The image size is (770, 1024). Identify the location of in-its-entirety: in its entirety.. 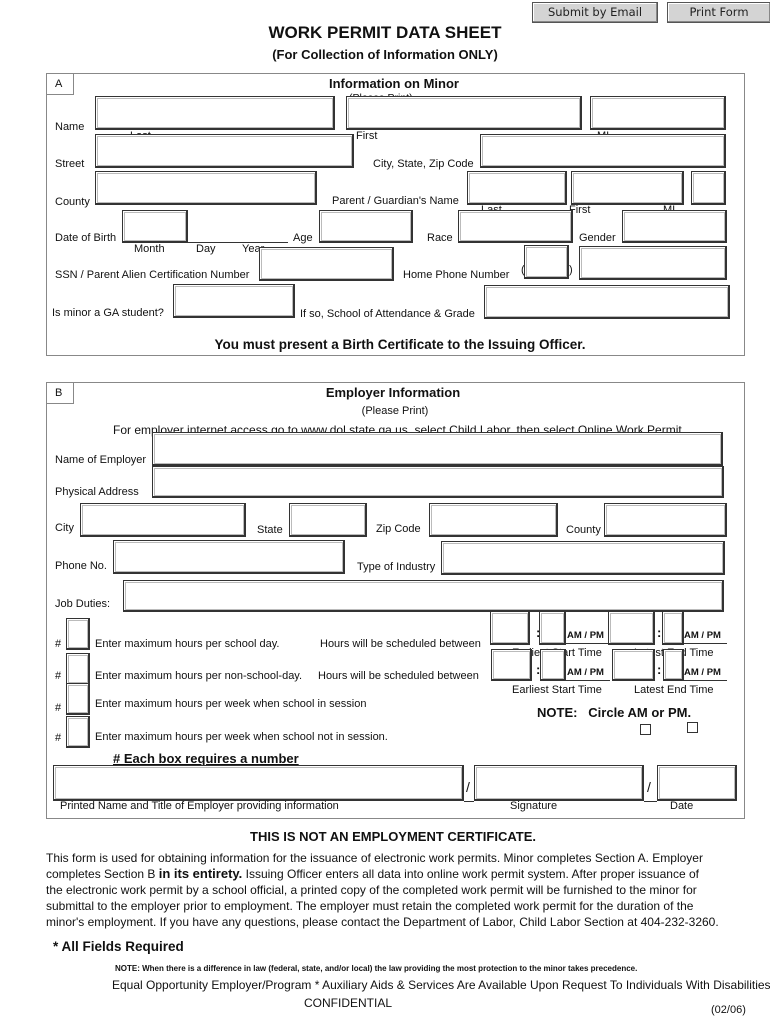
(200, 873).